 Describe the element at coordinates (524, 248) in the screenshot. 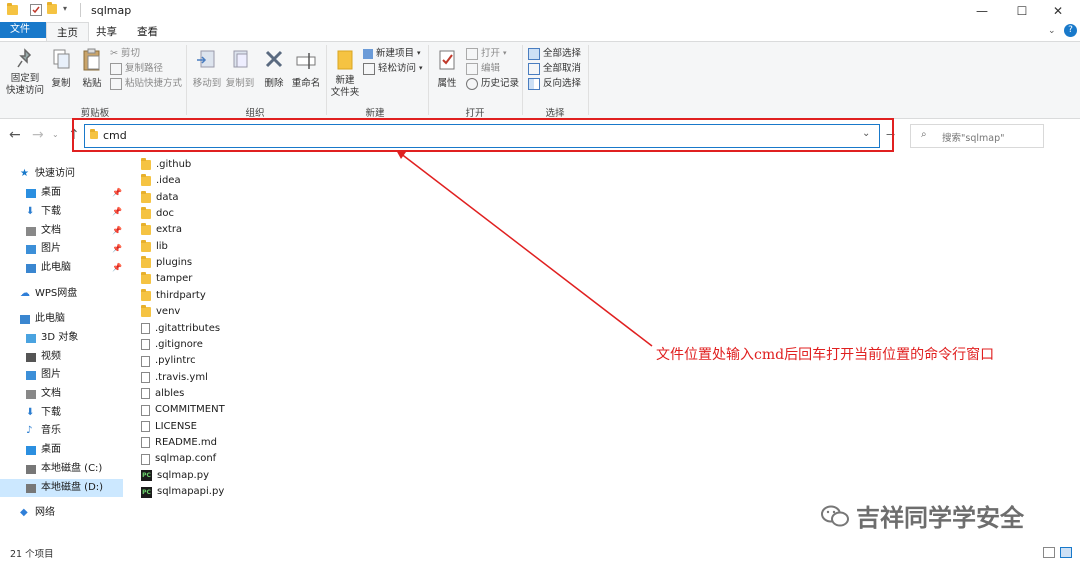

I see `annotation-arrow` at that location.